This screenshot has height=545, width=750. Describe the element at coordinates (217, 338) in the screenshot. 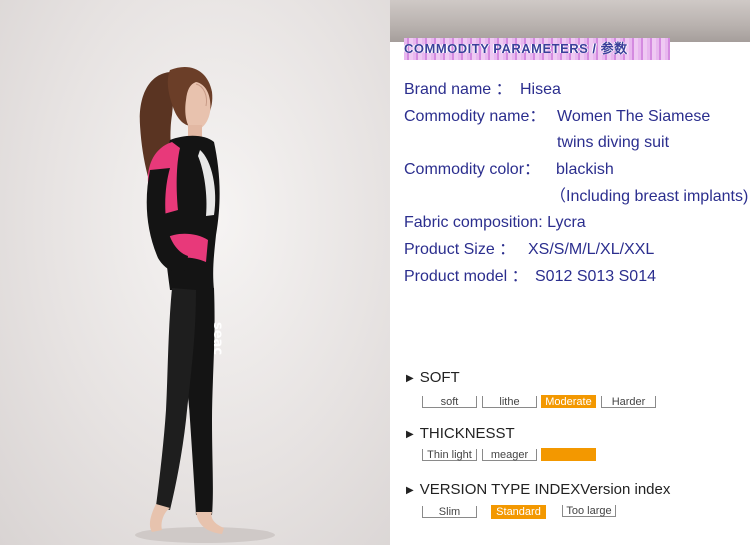

I see `seac-logo: seac` at that location.